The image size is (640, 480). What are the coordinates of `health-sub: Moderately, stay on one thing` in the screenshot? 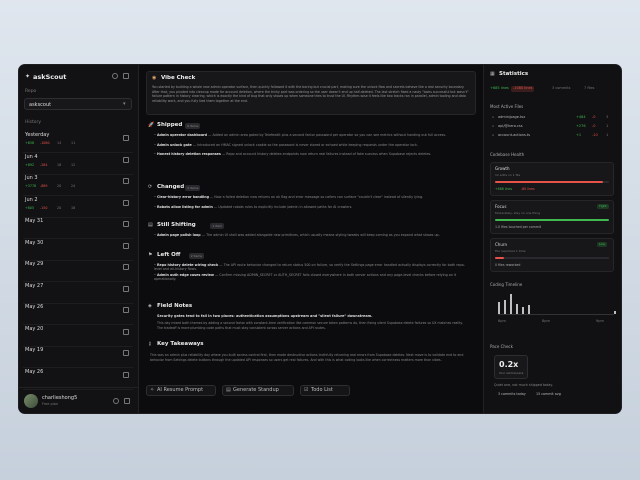 It's located at (518, 213).